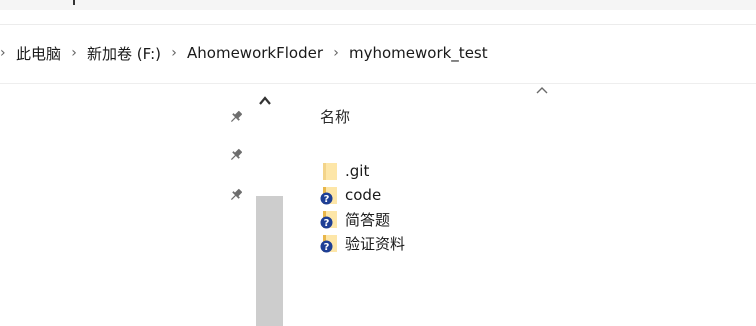 Image resolution: width=756 pixels, height=326 pixels. I want to click on breadcrumb-item-ahomeworkfloder: AhomeworkFloder, so click(255, 53).